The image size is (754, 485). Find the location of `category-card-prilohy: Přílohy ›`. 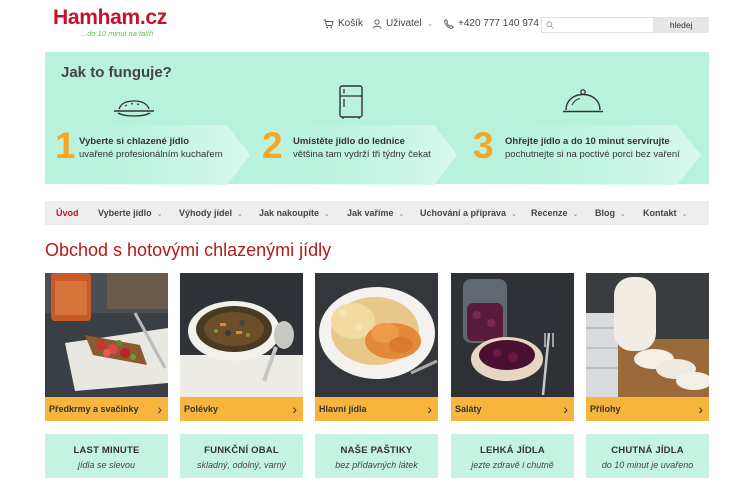

category-card-prilohy: Přílohy › is located at coordinates (647, 347).